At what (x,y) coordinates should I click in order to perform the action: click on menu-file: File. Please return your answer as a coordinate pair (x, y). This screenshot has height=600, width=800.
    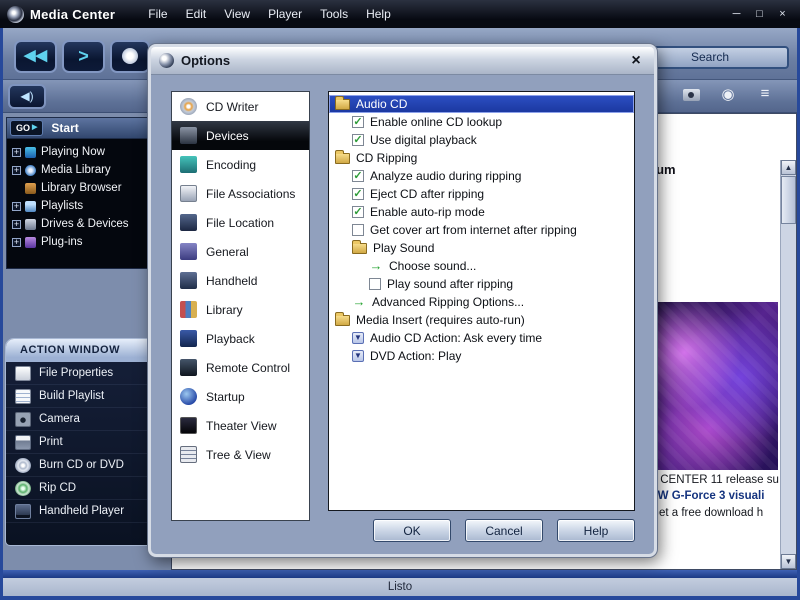
    Looking at the image, I should click on (157, 14).